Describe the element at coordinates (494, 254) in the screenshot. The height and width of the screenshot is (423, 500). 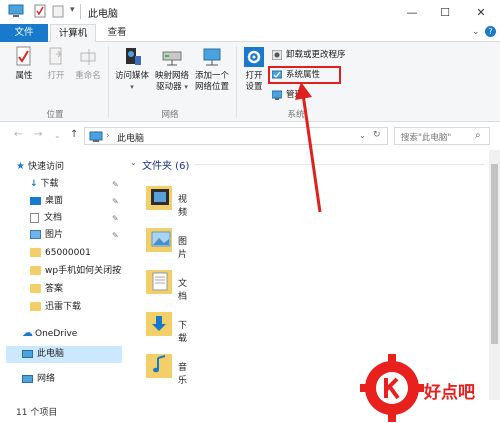
I see `scrollbar-thumb` at that location.